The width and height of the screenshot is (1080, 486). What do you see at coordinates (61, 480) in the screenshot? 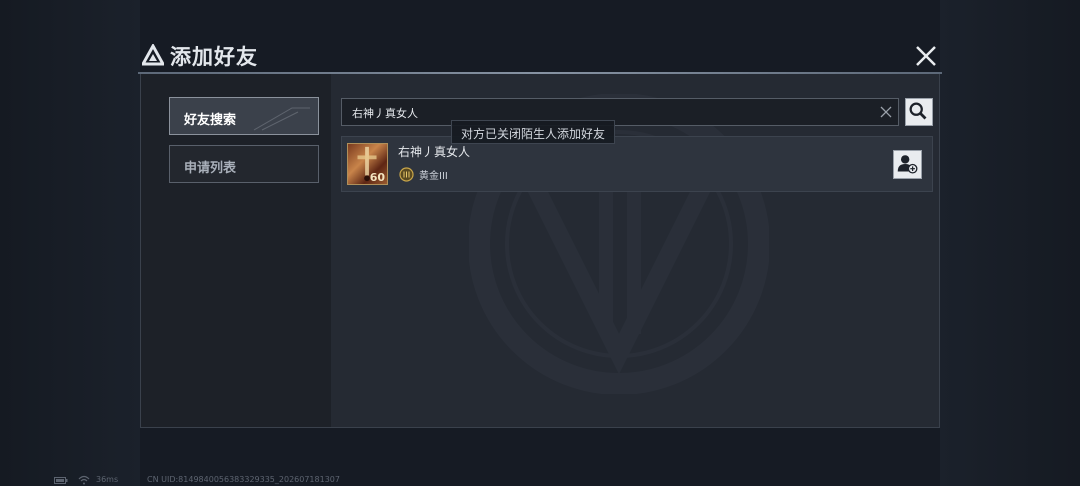
I see `battery-icon` at bounding box center [61, 480].